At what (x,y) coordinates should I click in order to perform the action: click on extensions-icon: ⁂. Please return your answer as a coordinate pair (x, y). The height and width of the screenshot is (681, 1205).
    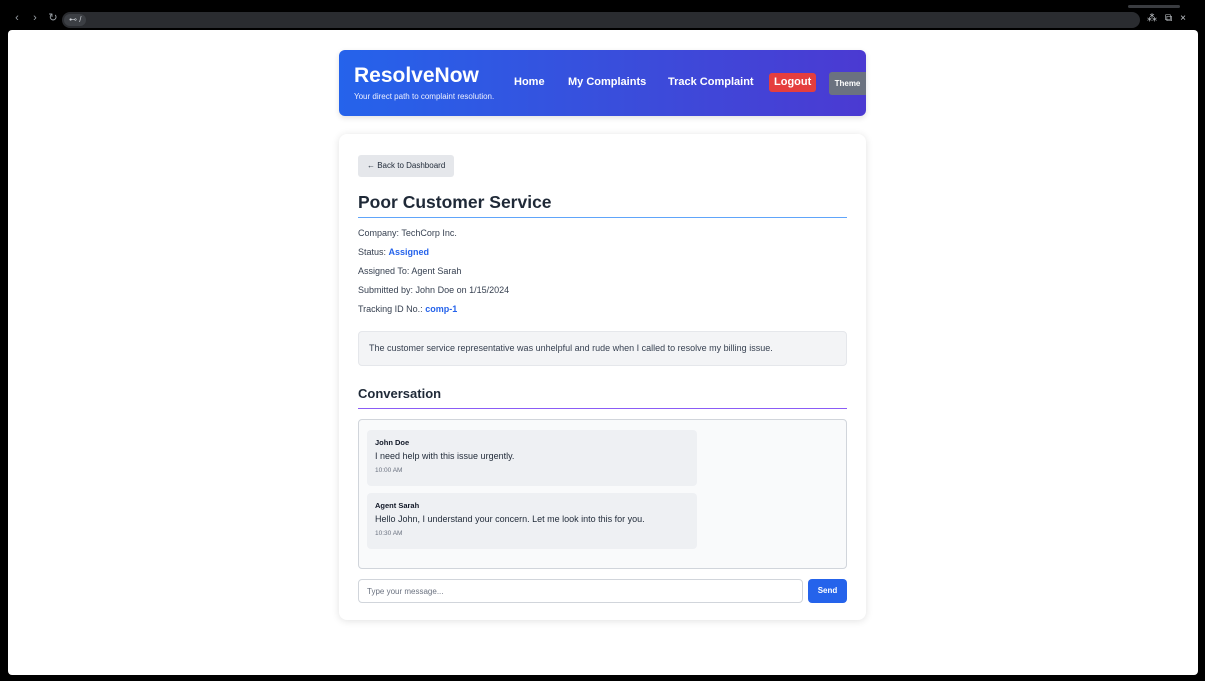
    Looking at the image, I should click on (1152, 19).